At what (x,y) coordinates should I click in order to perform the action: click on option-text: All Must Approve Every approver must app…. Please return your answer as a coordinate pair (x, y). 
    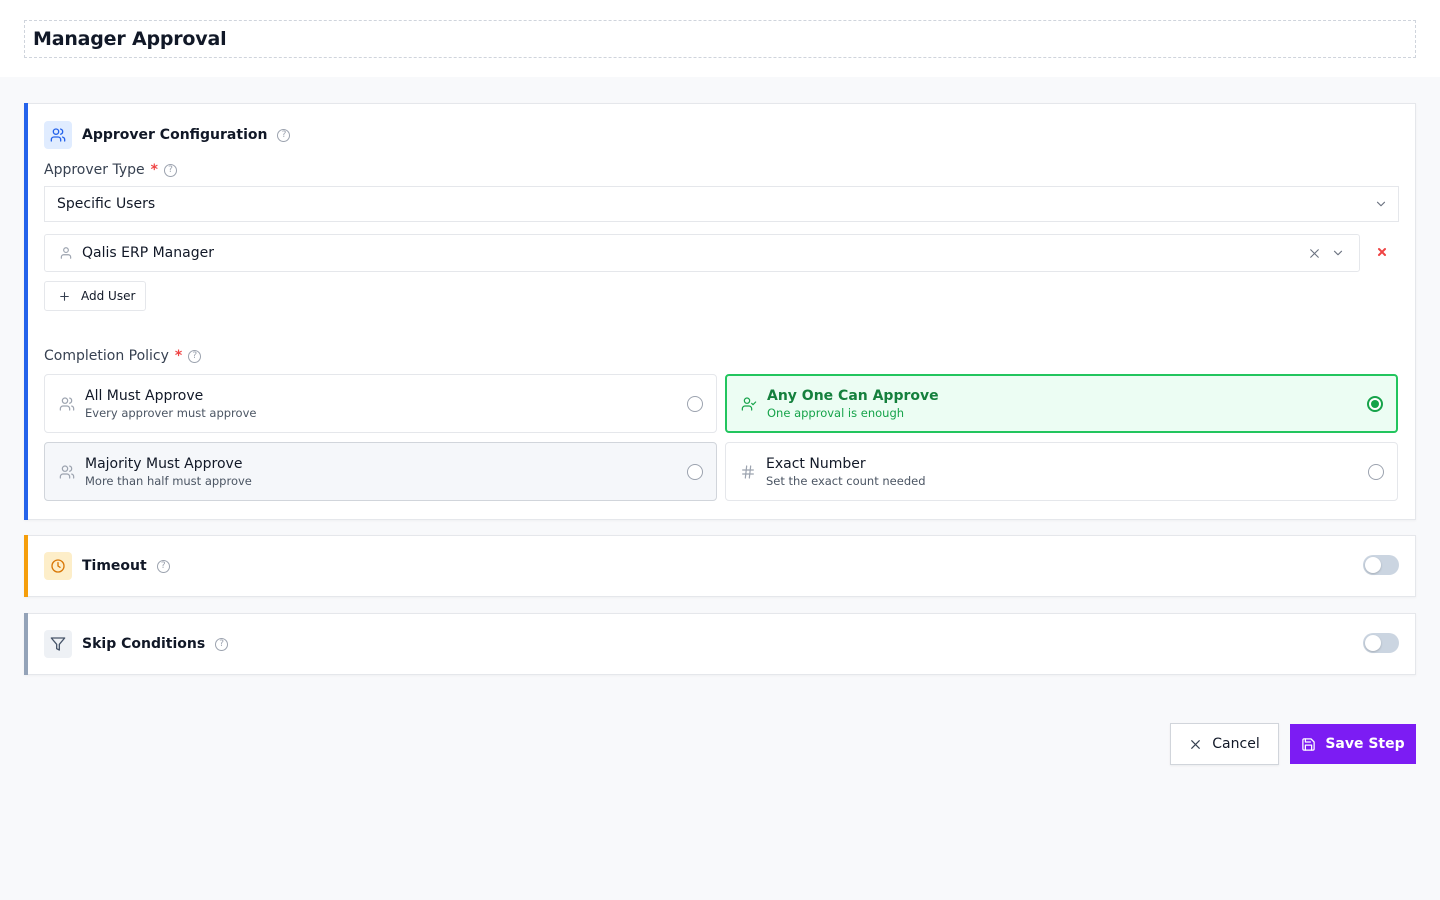
    Looking at the image, I should click on (386, 404).